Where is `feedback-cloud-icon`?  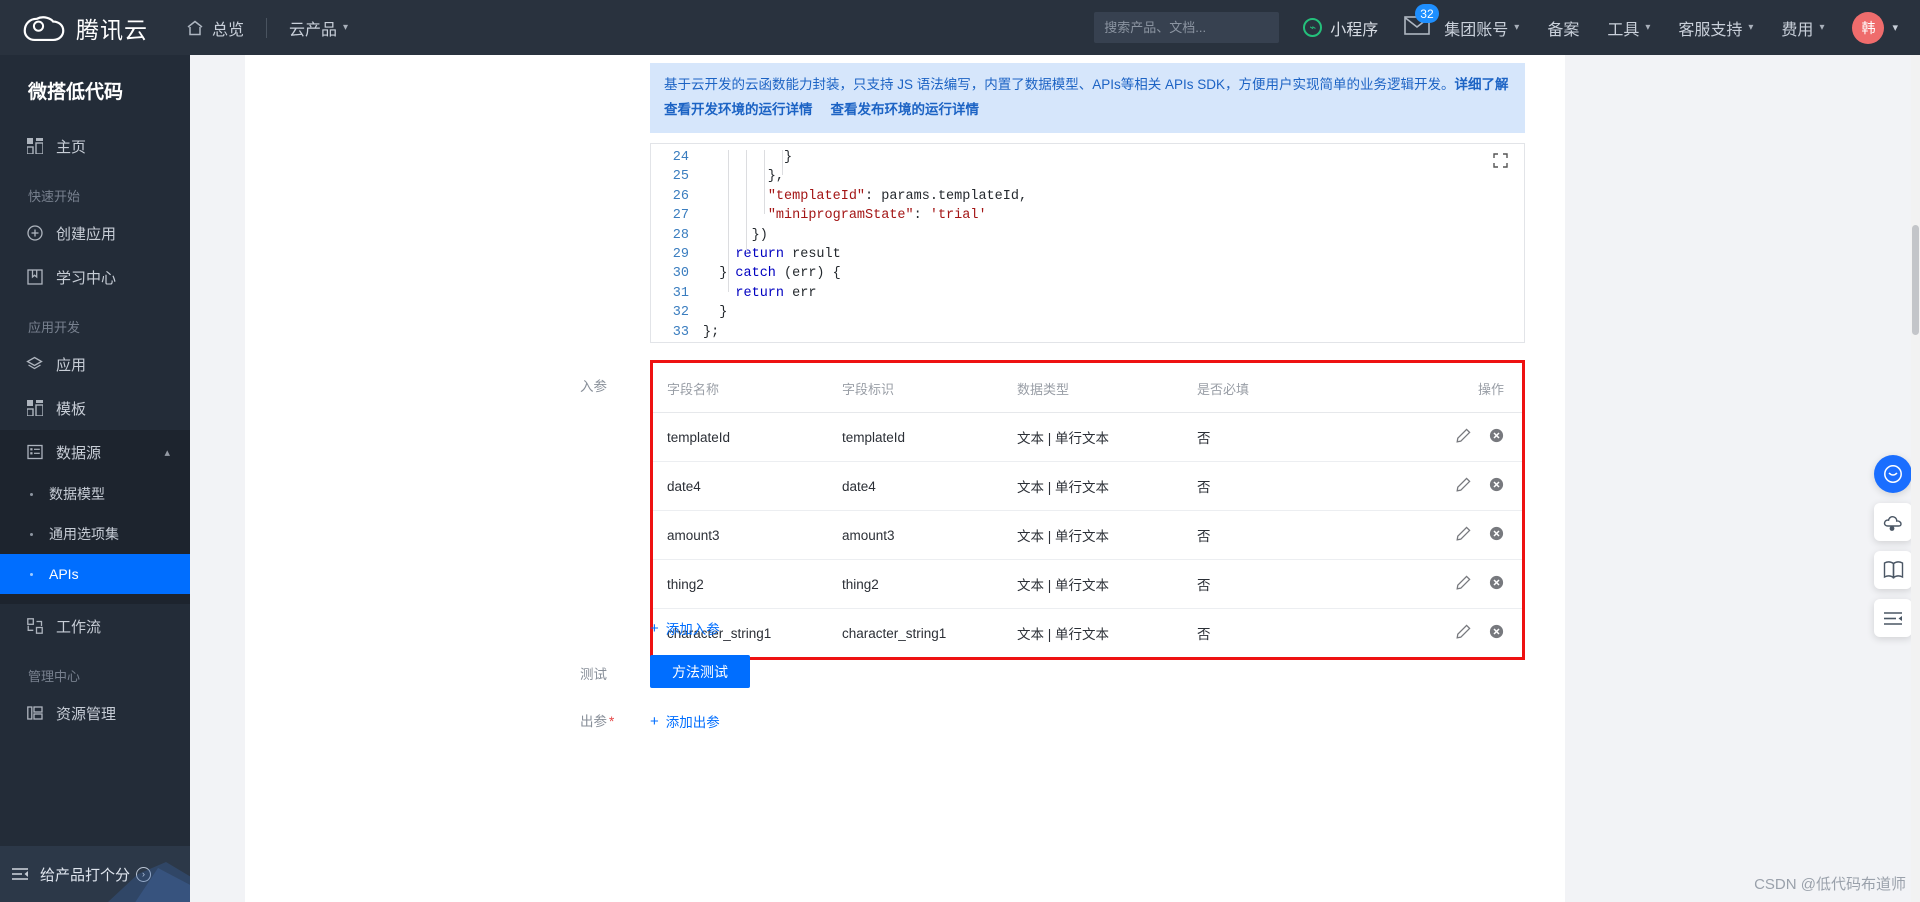 feedback-cloud-icon is located at coordinates (1893, 522).